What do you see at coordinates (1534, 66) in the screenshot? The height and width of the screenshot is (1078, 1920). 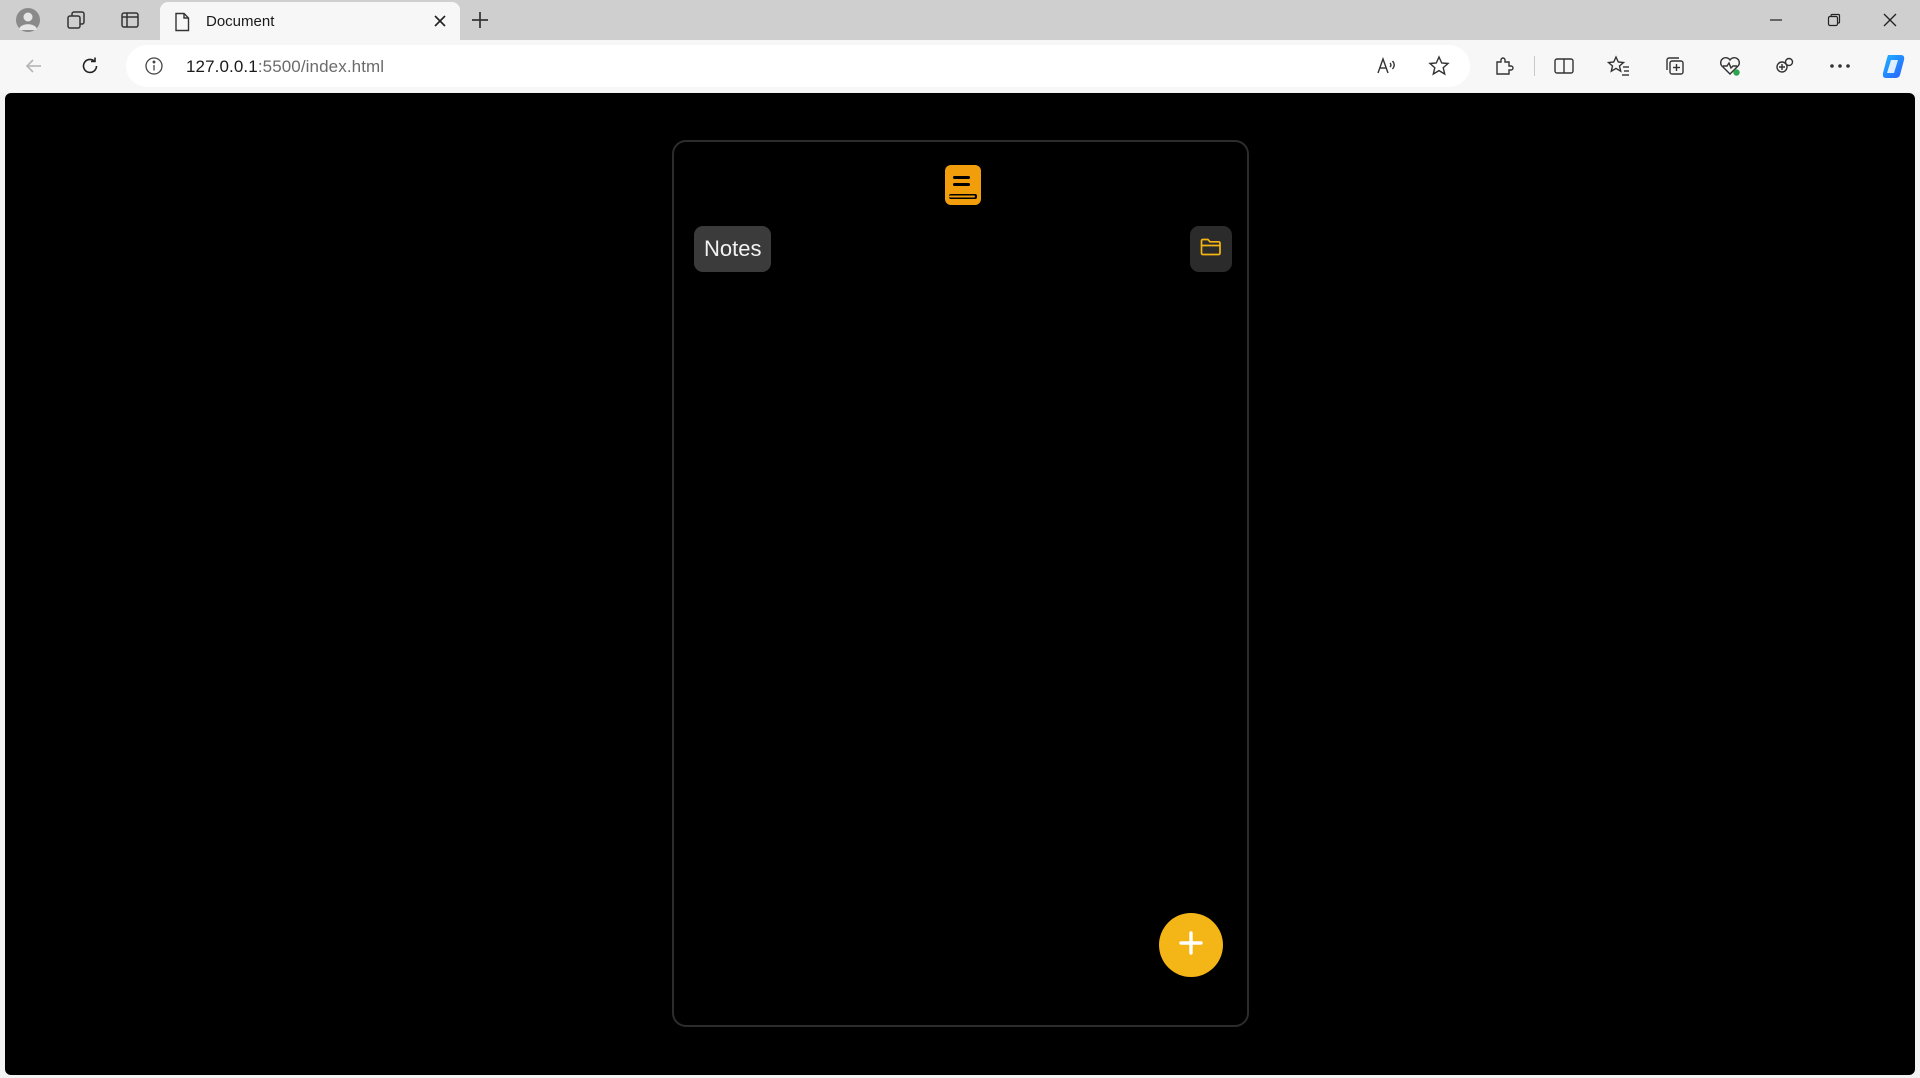 I see `toolbar-divider` at bounding box center [1534, 66].